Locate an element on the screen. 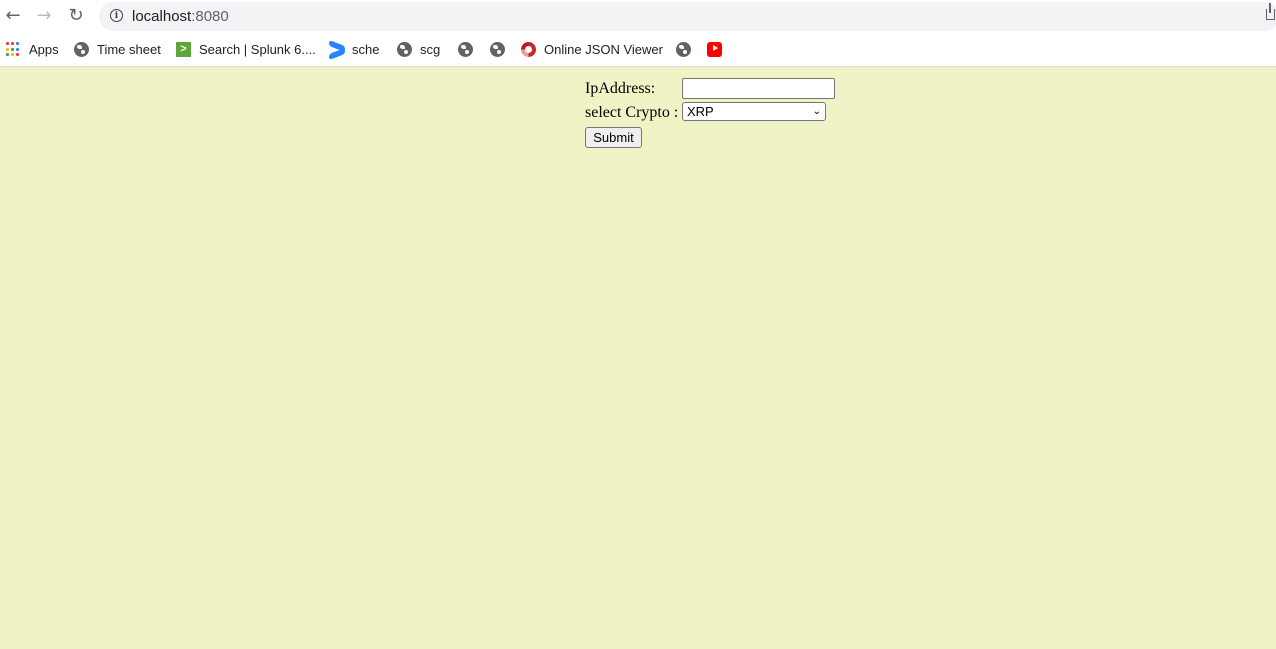  bookmark-youtube is located at coordinates (718, 49).